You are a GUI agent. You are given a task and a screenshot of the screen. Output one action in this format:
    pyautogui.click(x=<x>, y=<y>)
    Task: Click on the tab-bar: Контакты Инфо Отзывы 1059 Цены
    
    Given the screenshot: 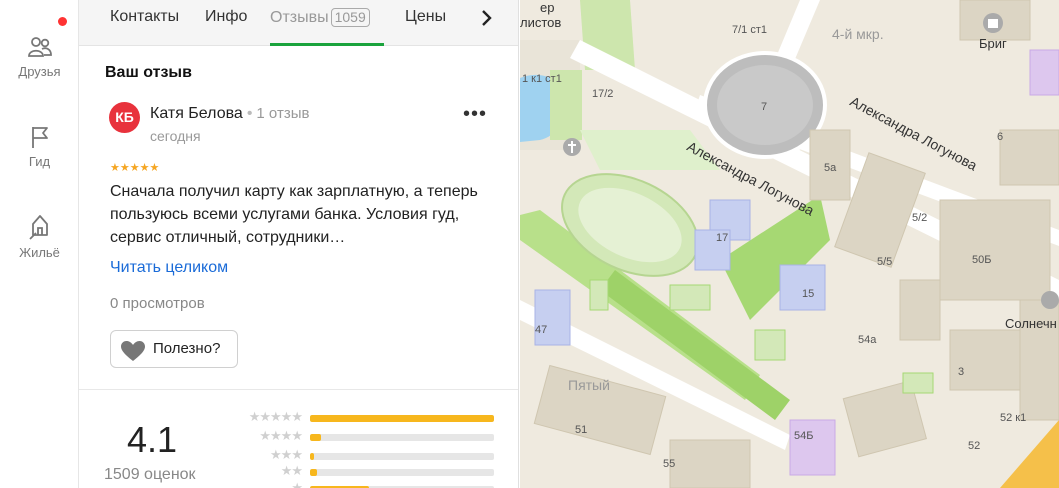 What is the action you would take?
    pyautogui.click(x=298, y=23)
    